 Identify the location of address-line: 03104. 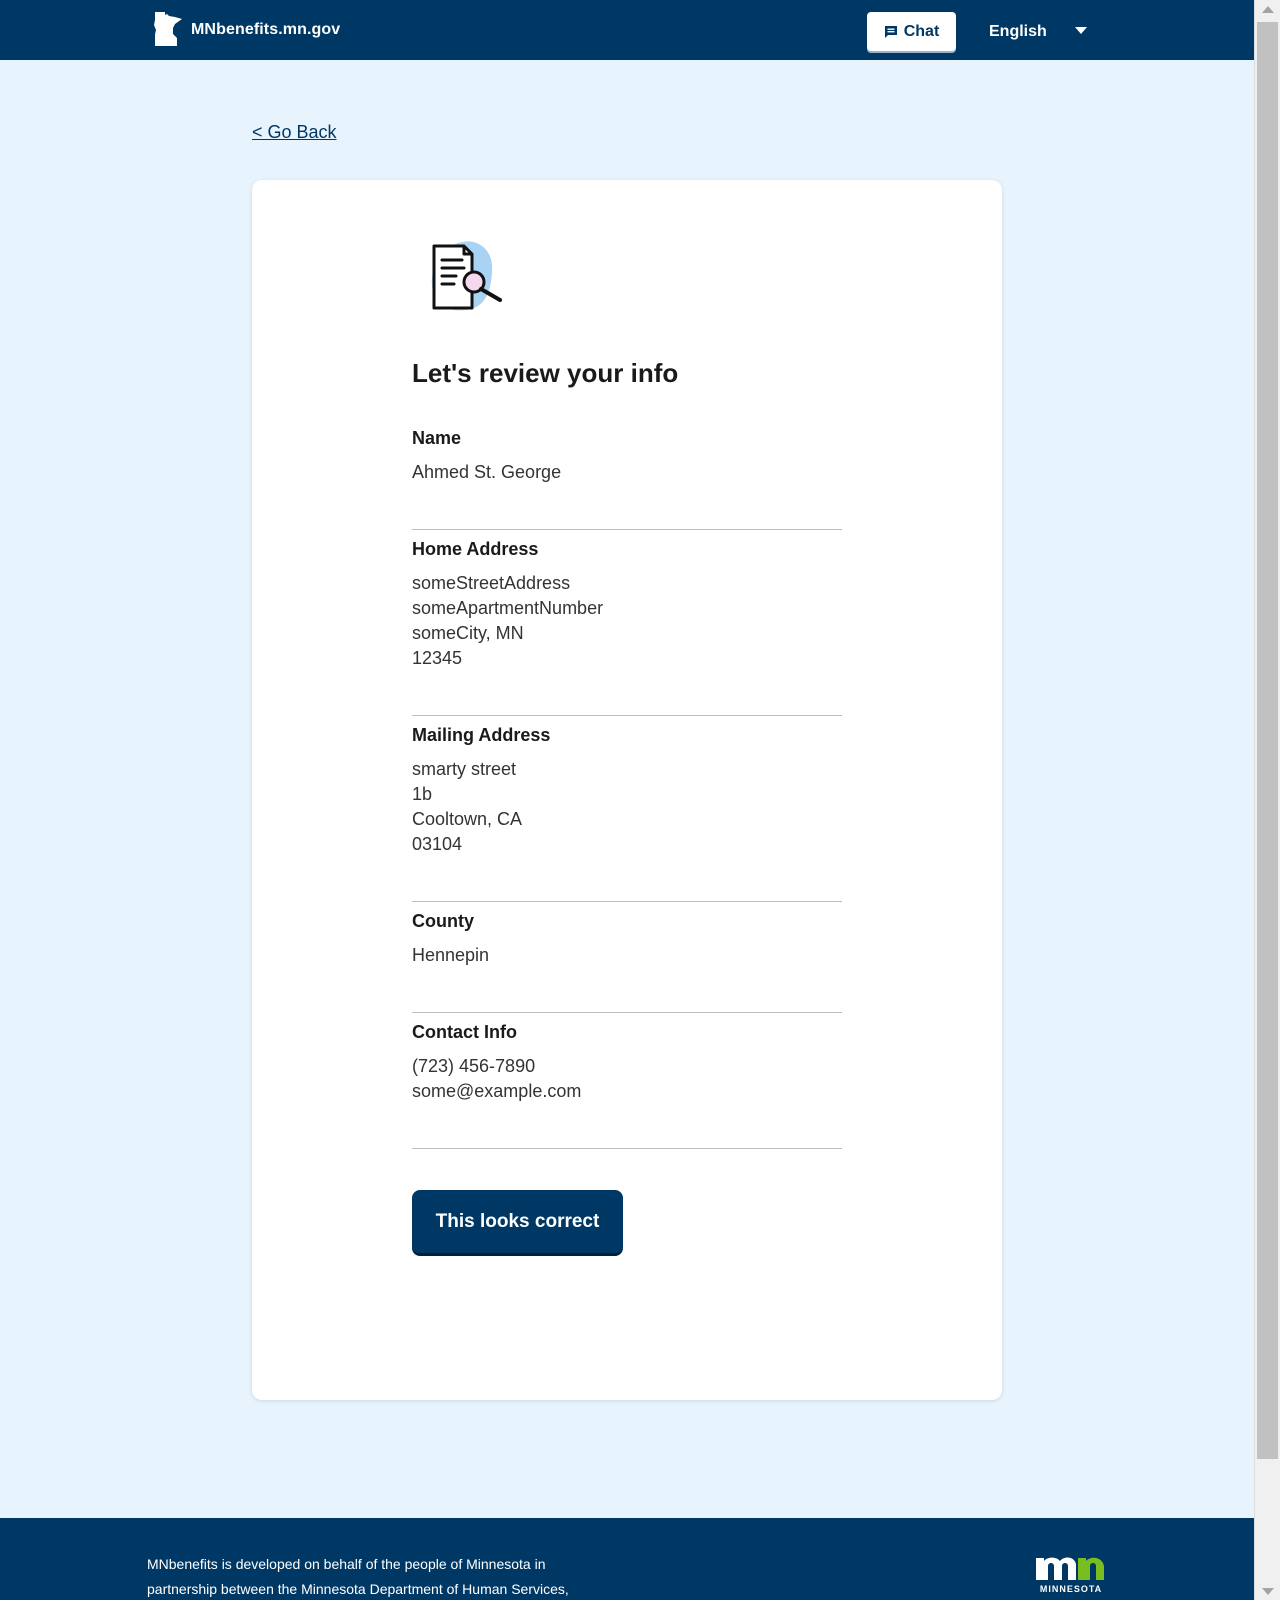
(437, 844).